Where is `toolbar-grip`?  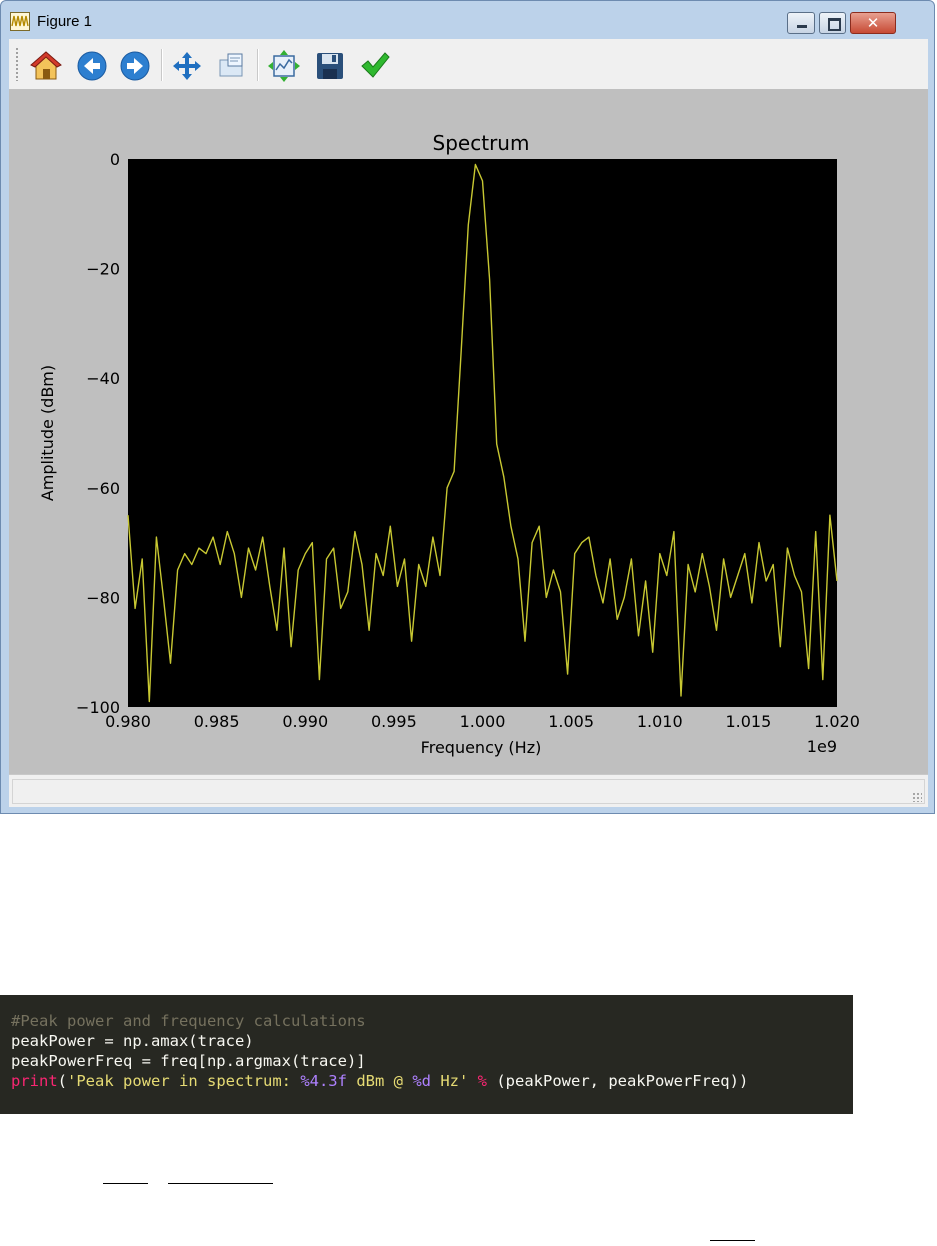 toolbar-grip is located at coordinates (17, 64).